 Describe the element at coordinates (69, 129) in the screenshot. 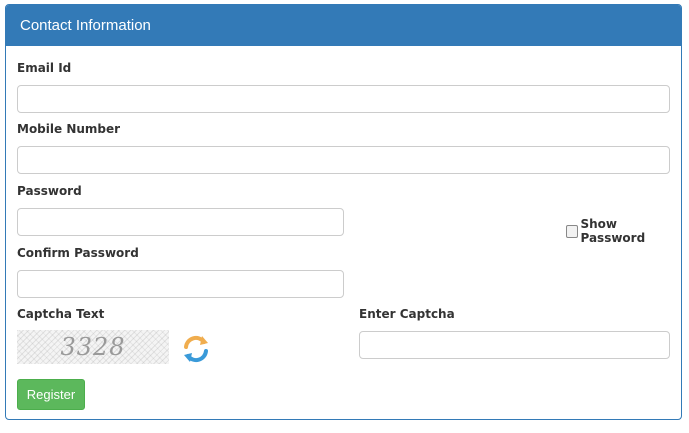

I see `mobile-number-label: Mobile Number` at that location.